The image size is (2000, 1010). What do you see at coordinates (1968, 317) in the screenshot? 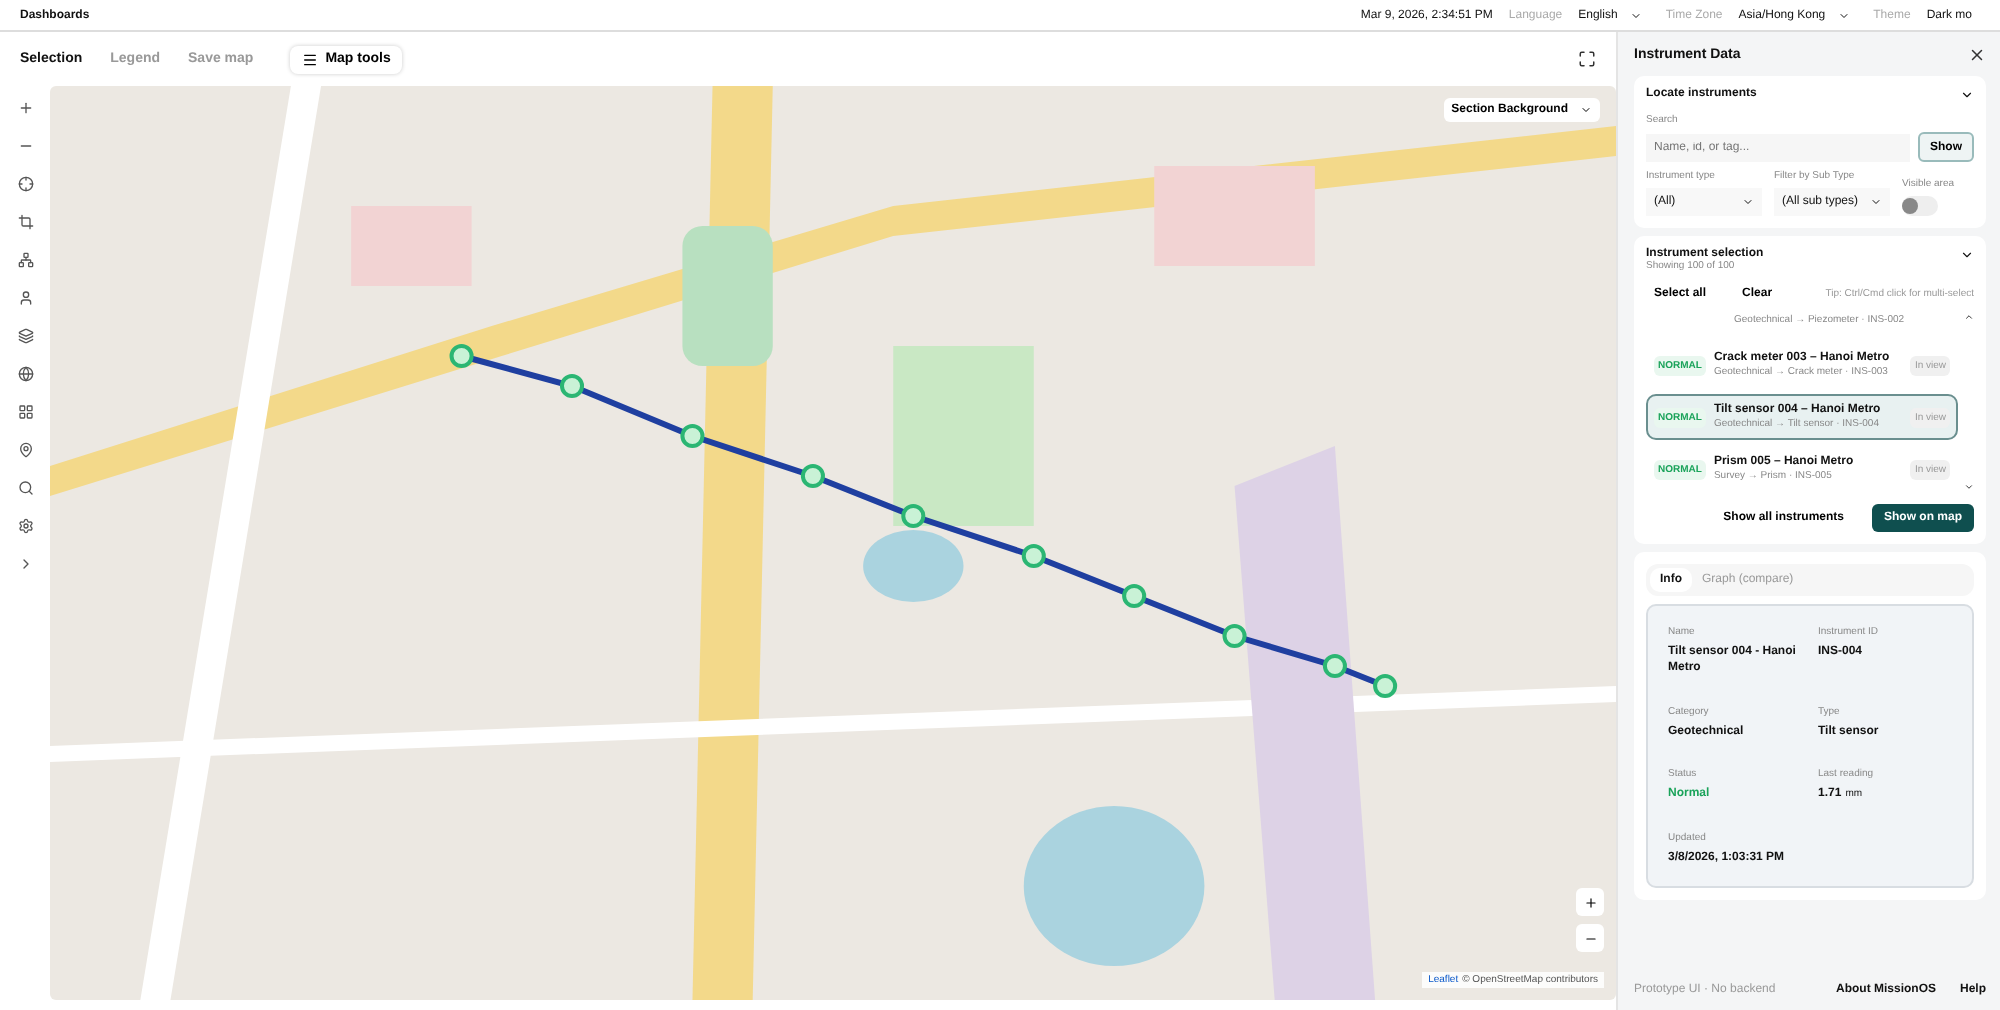
I see `scroll-up-icon` at bounding box center [1968, 317].